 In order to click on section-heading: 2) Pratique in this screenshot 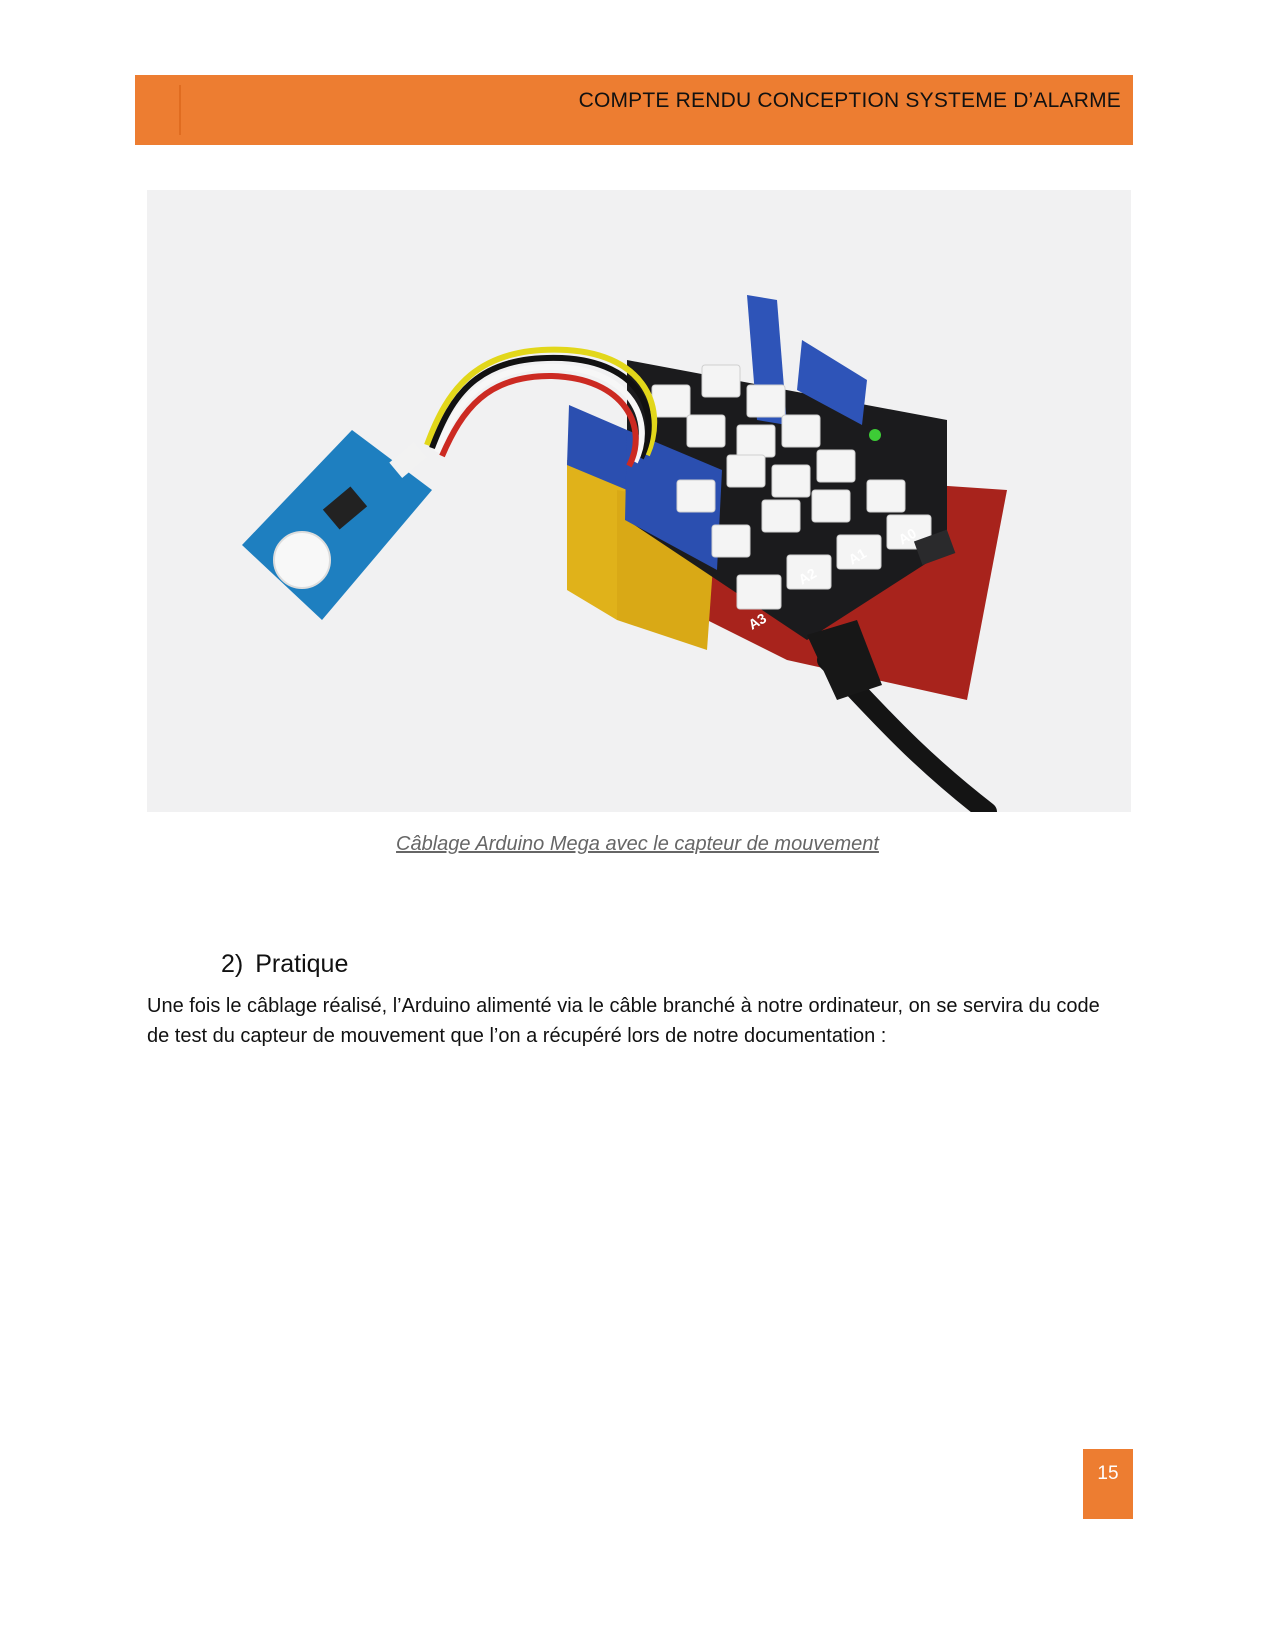, I will do `click(284, 964)`.